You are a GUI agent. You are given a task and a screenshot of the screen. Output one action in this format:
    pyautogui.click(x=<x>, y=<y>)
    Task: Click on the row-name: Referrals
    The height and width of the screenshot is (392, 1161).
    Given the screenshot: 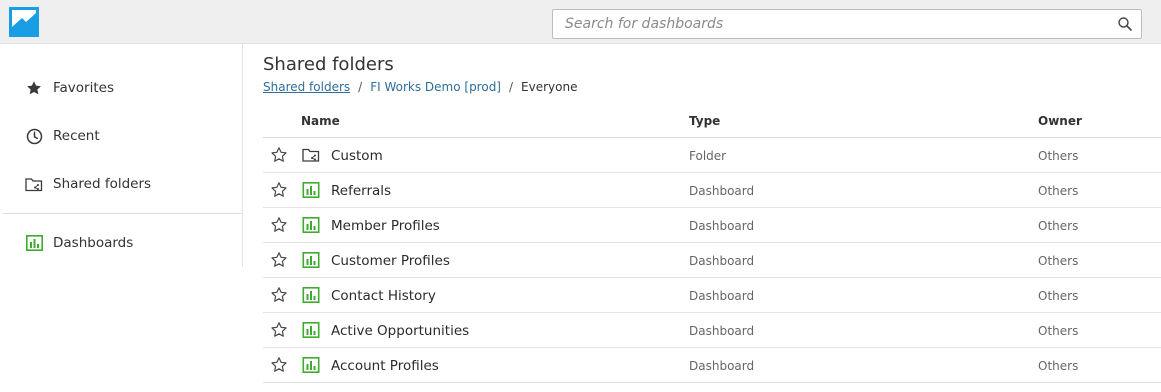 What is the action you would take?
    pyautogui.click(x=361, y=191)
    